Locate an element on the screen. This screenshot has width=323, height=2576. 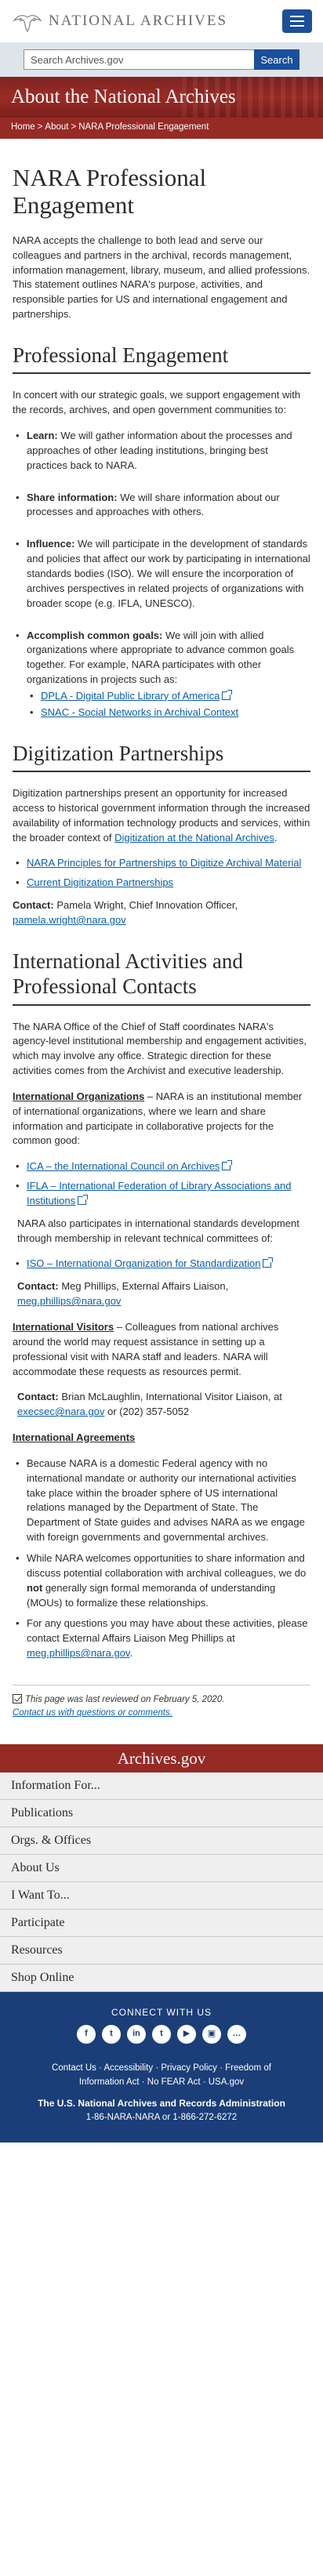
dpla-link: DPLA - Digital Public Library of America is located at coordinates (131, 696).